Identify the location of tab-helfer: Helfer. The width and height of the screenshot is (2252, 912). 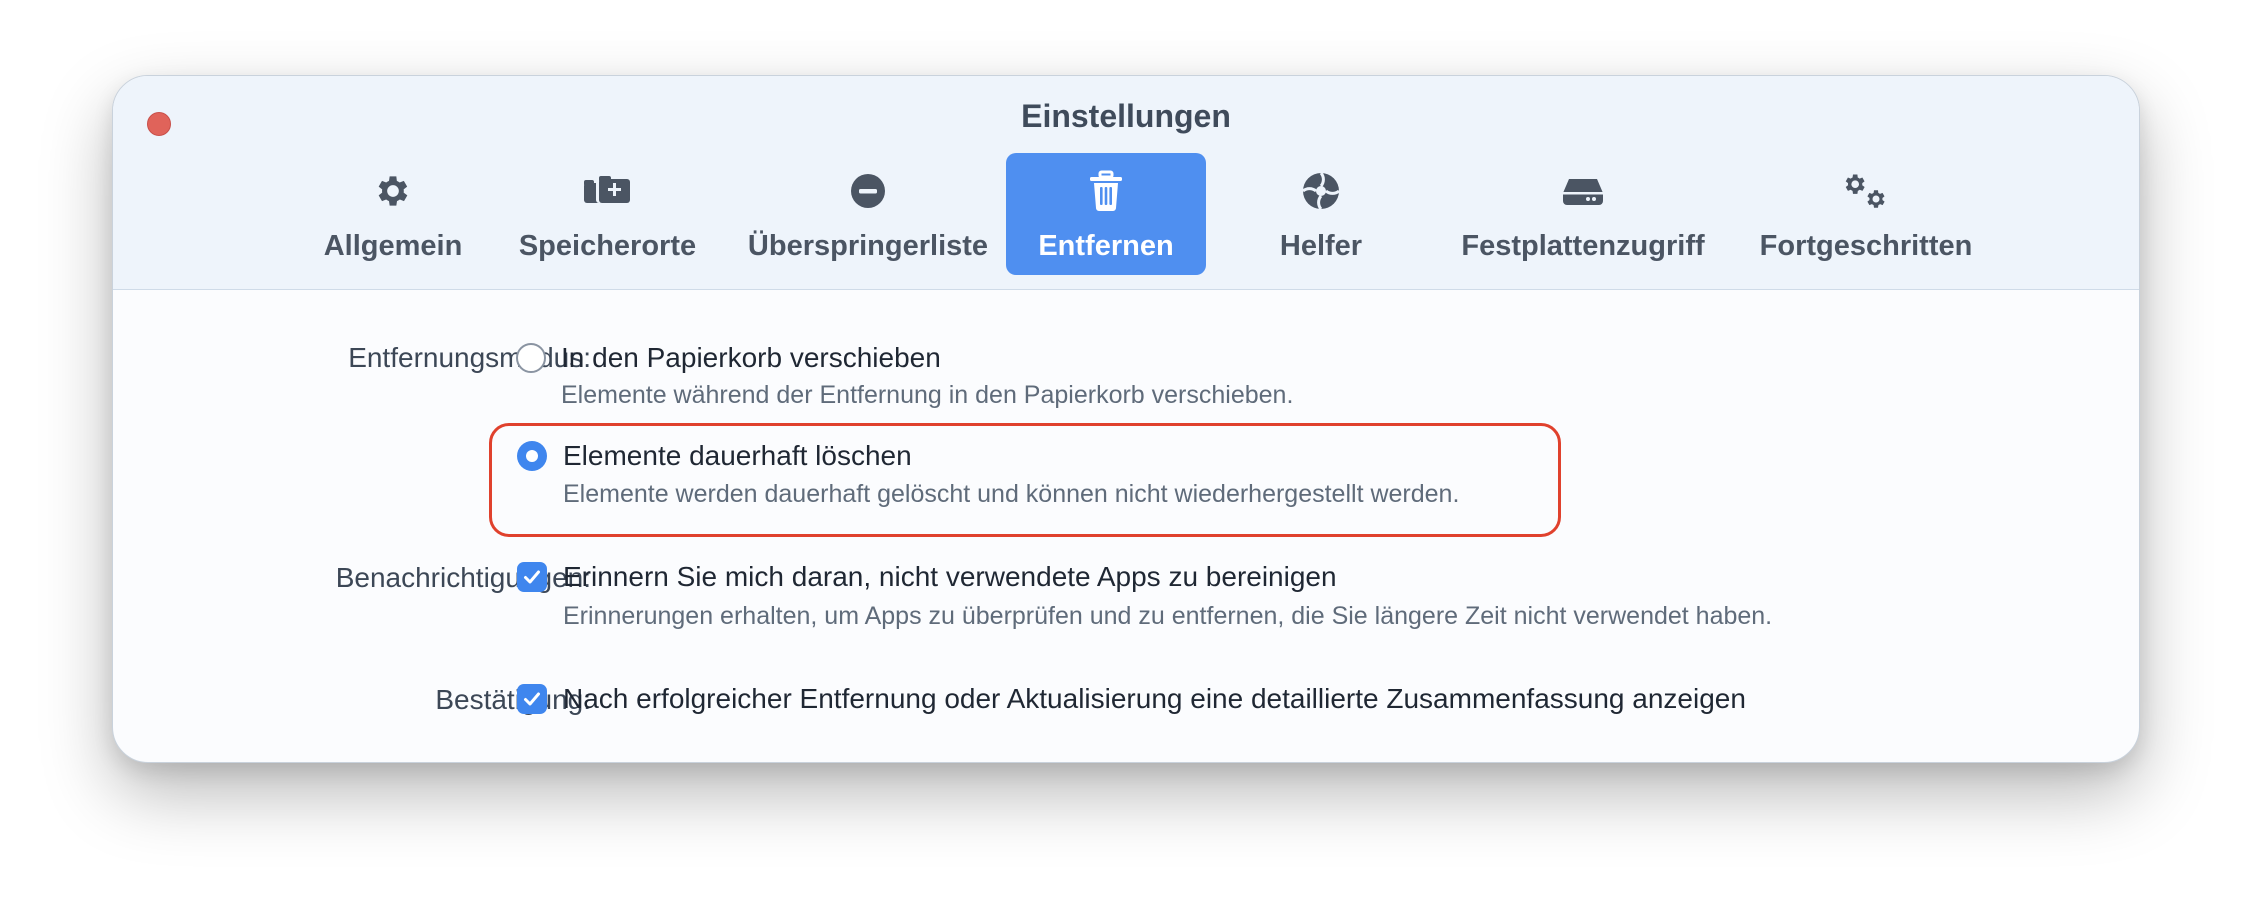
(1321, 214).